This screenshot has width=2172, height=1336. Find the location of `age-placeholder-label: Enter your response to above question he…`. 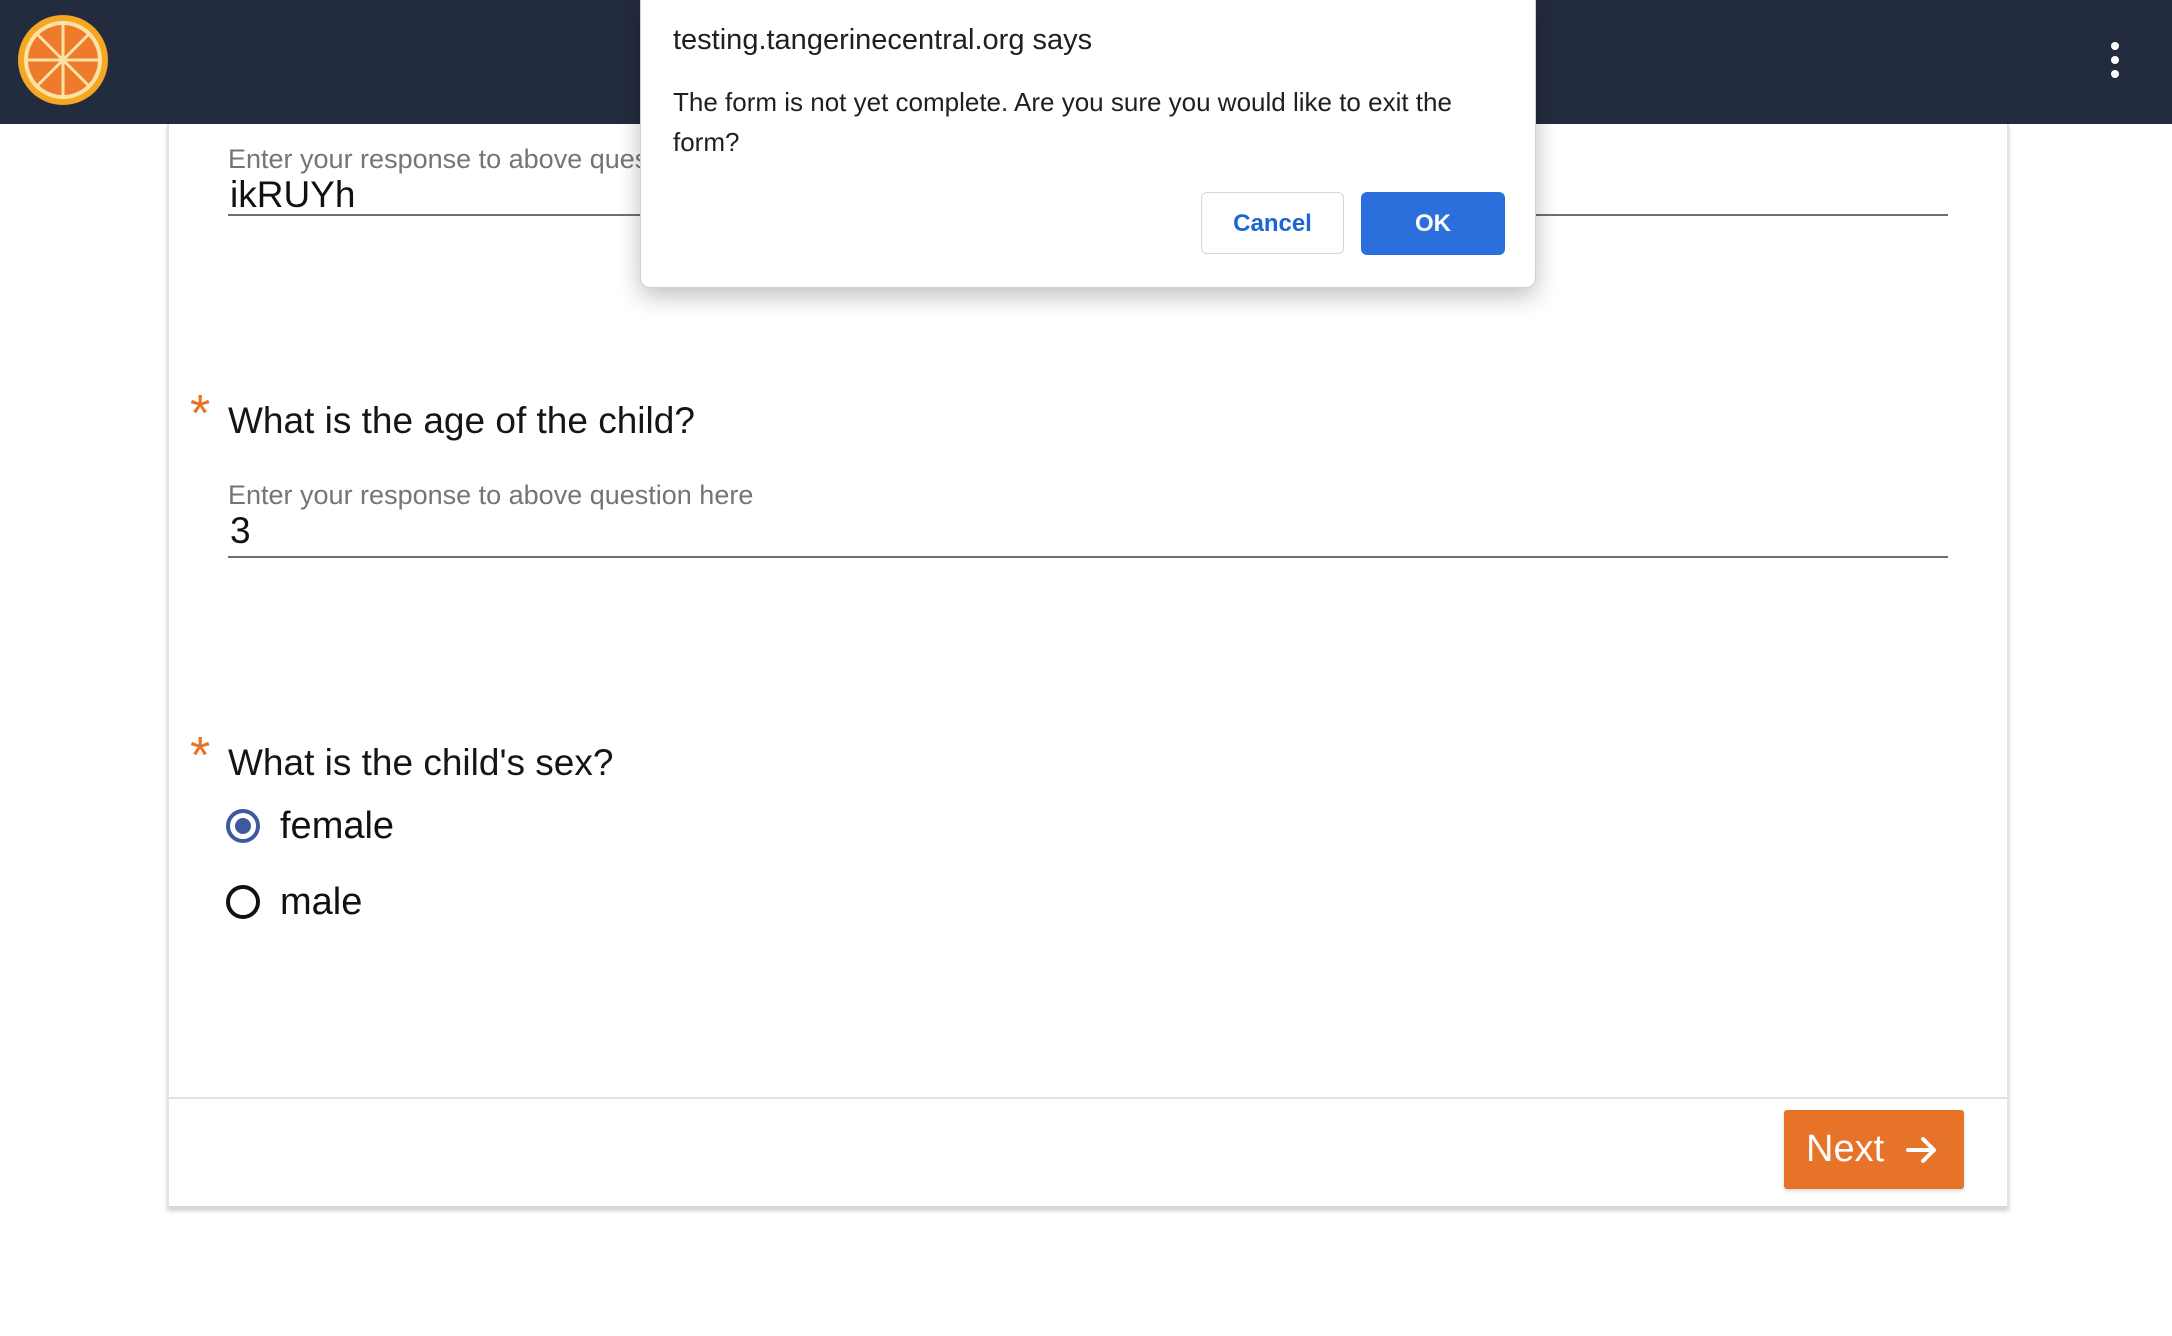

age-placeholder-label: Enter your response to above question he… is located at coordinates (491, 495).